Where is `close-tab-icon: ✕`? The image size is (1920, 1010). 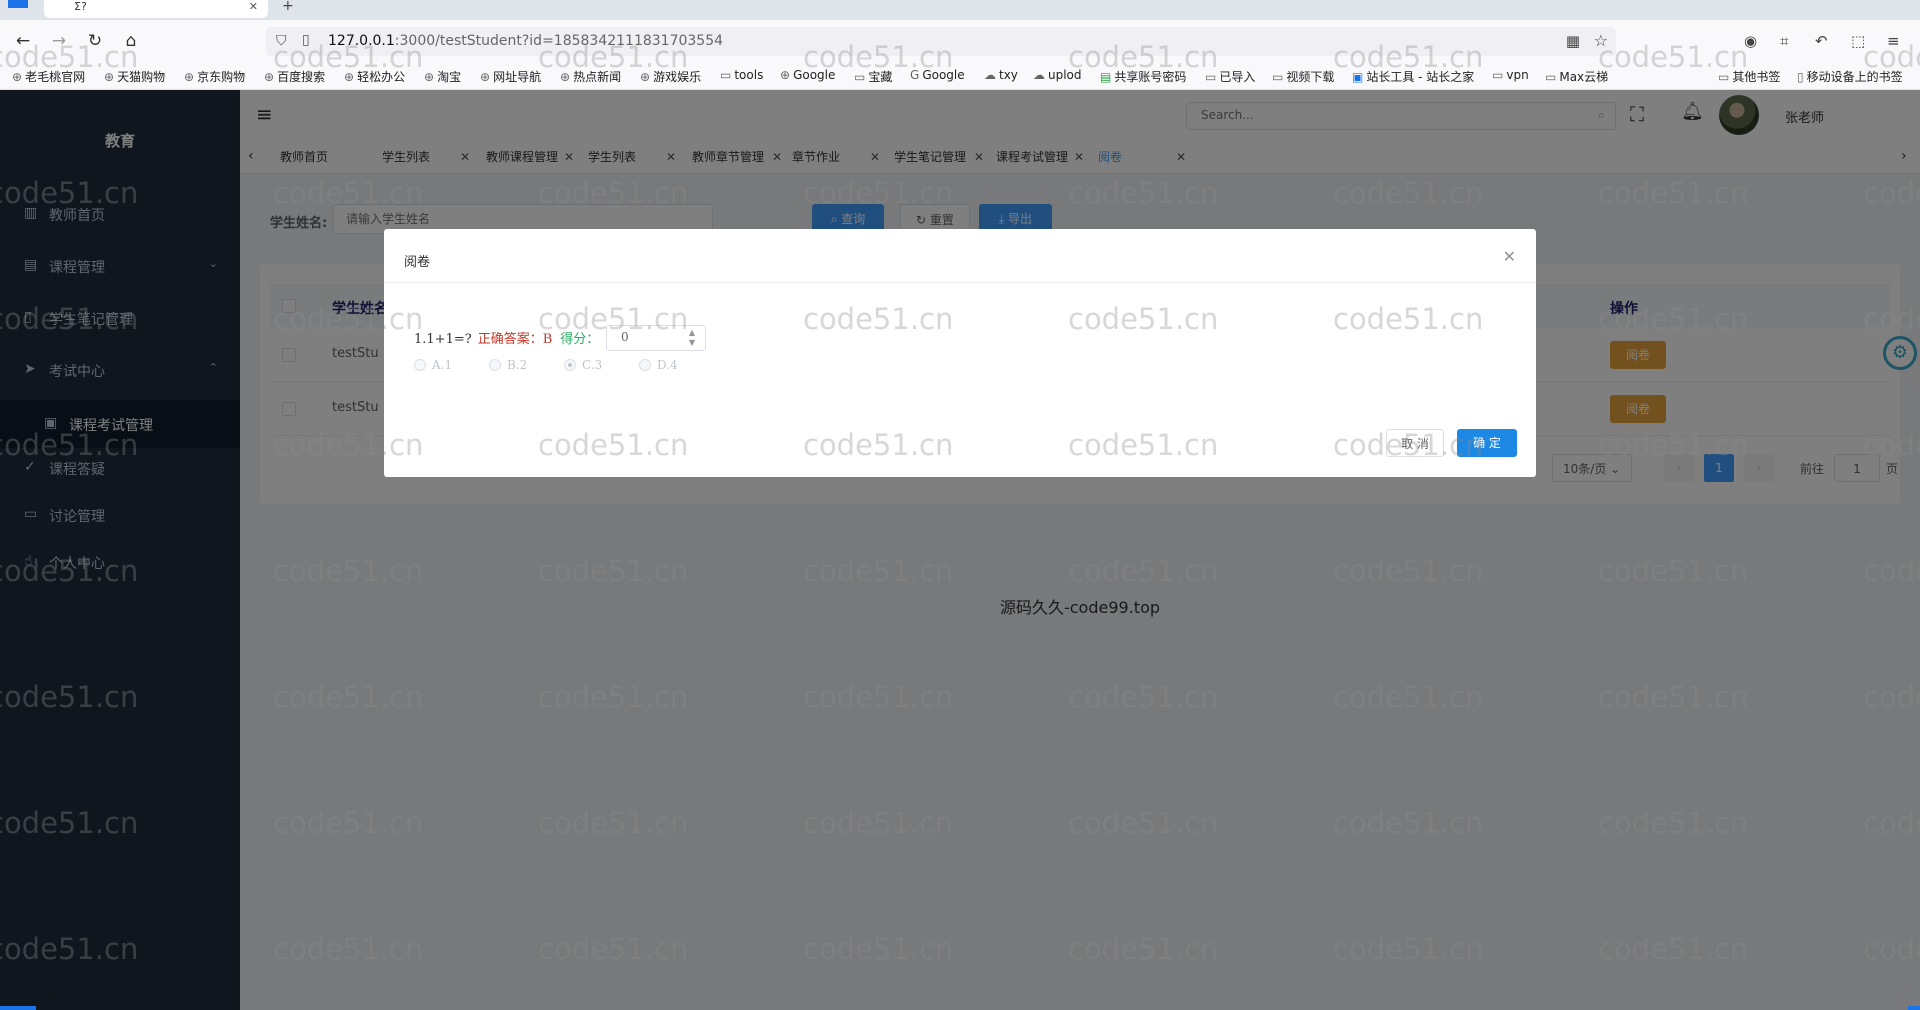
close-tab-icon: ✕ is located at coordinates (253, 6).